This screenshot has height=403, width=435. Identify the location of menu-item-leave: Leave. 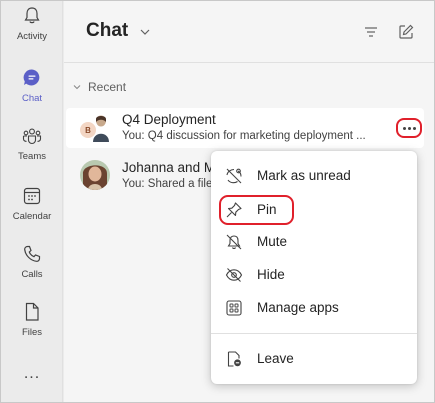
(314, 359).